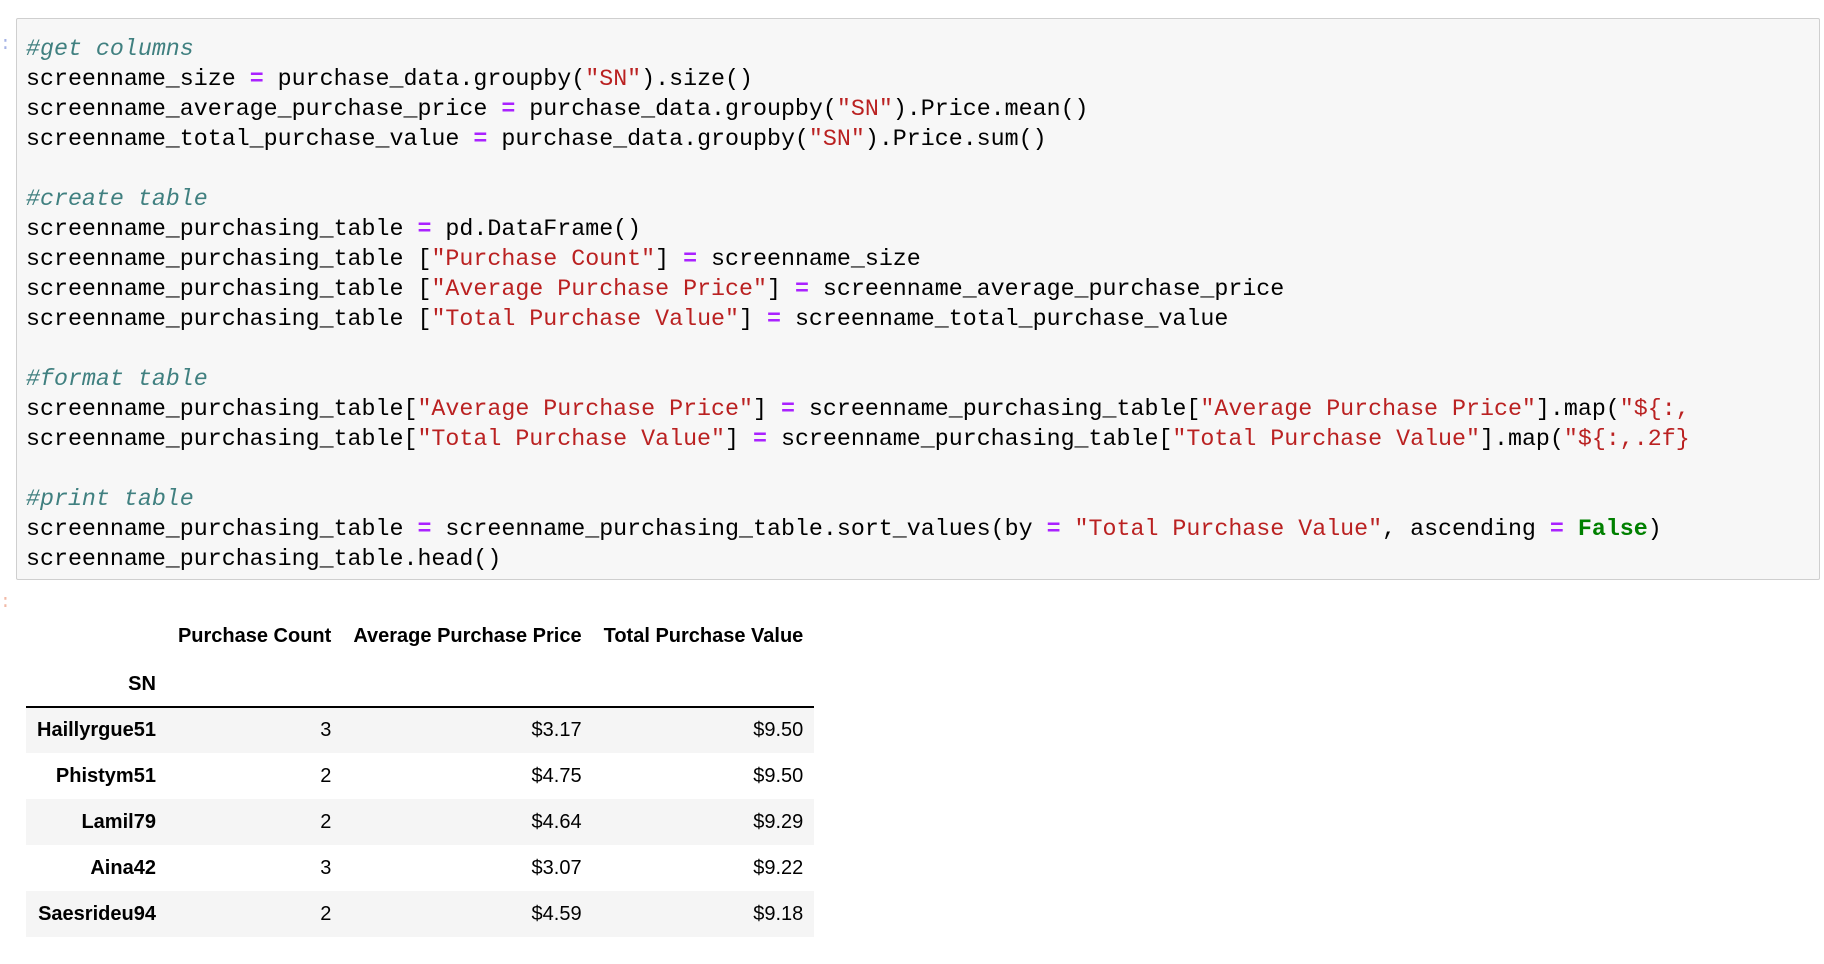 This screenshot has height=964, width=1824. Describe the element at coordinates (96, 636) in the screenshot. I see `corner-cell` at that location.